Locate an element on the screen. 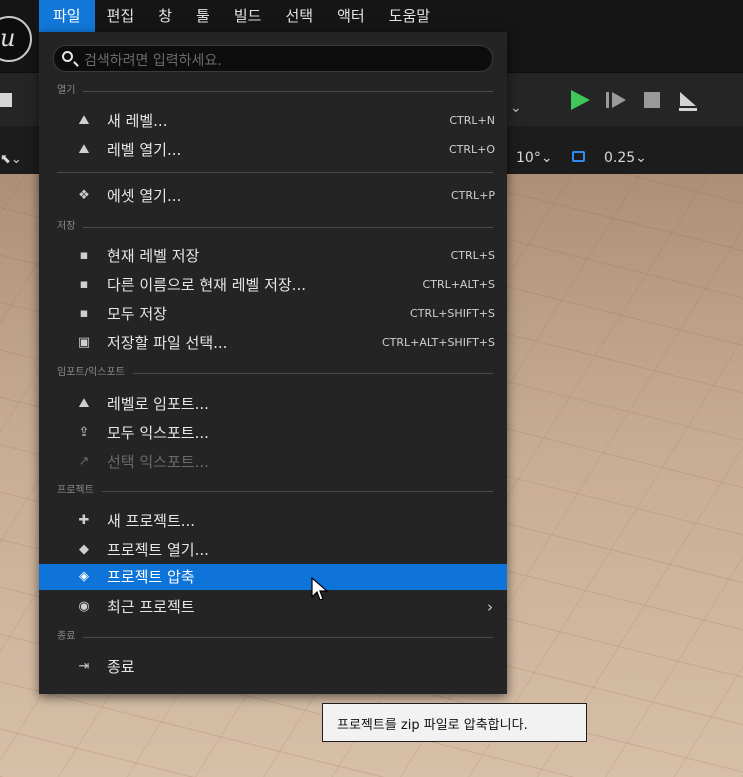 Image resolution: width=743 pixels, height=777 pixels. menu-item-save-current-level: ▪ 현재 레벨 저장 CTRL+S is located at coordinates (273, 256).